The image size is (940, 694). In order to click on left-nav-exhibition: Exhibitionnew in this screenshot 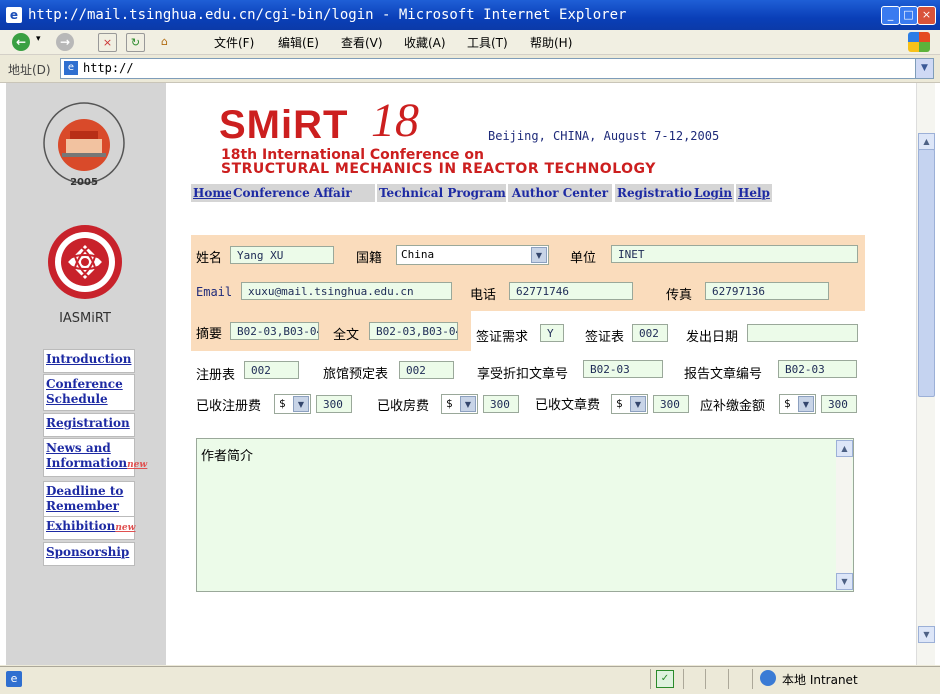, I will do `click(89, 528)`.